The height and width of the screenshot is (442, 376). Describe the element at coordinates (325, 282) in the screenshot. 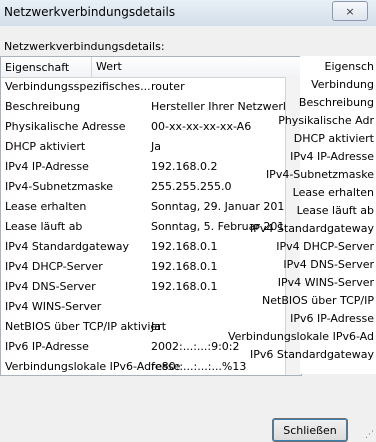

I see `side-item: IPv4 WINS-Server` at that location.